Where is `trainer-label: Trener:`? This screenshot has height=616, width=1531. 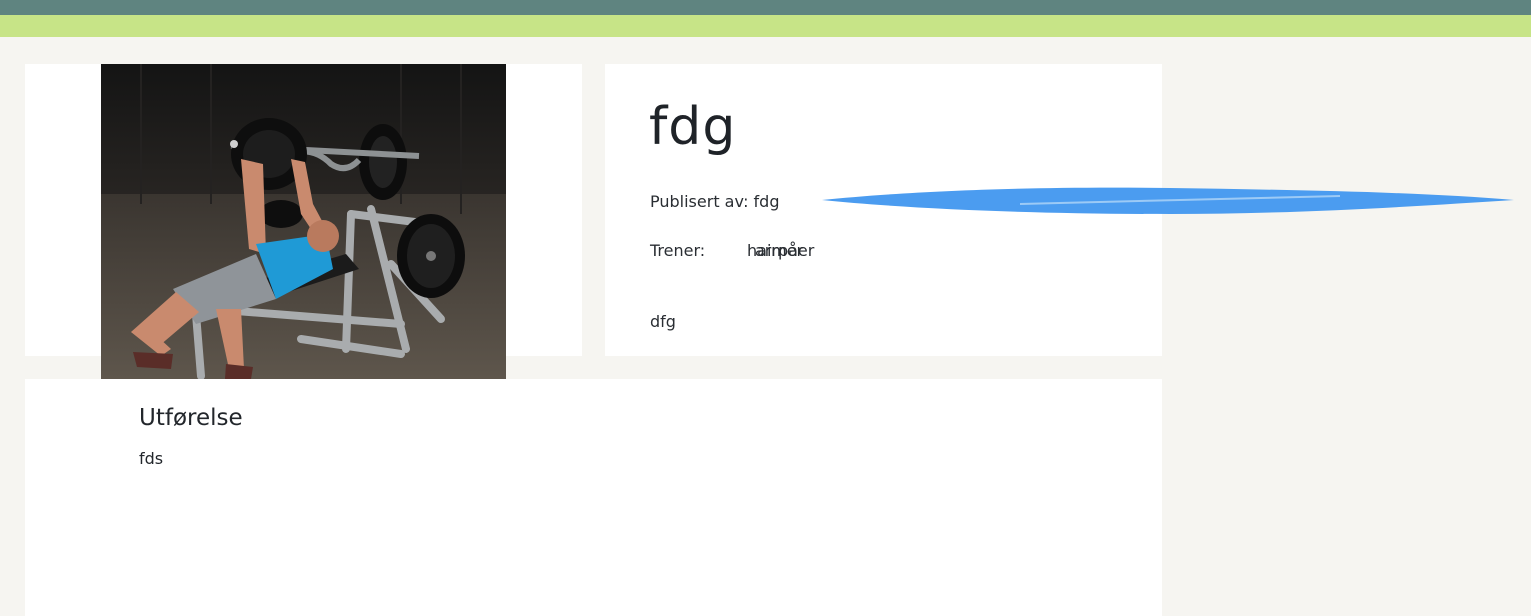 trainer-label: Trener: is located at coordinates (678, 250).